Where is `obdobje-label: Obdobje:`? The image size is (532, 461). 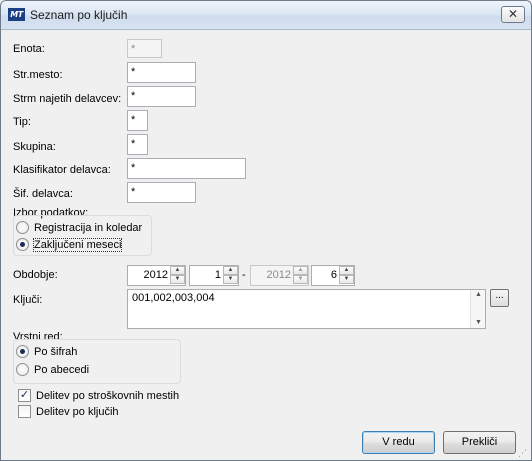 obdobje-label: Obdobje: is located at coordinates (35, 275).